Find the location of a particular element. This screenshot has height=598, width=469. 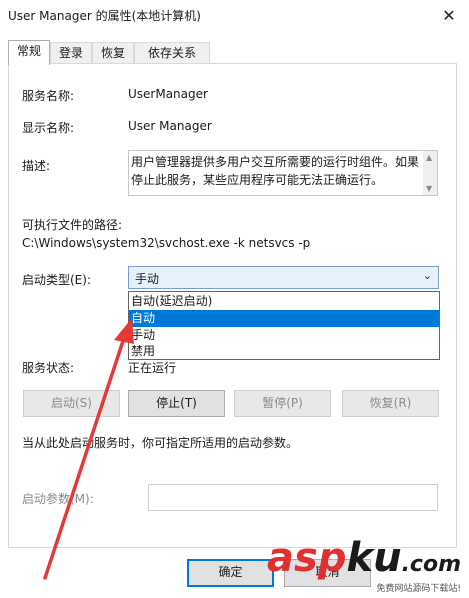

chevron-down-icon: ⌄ is located at coordinates (427, 275).